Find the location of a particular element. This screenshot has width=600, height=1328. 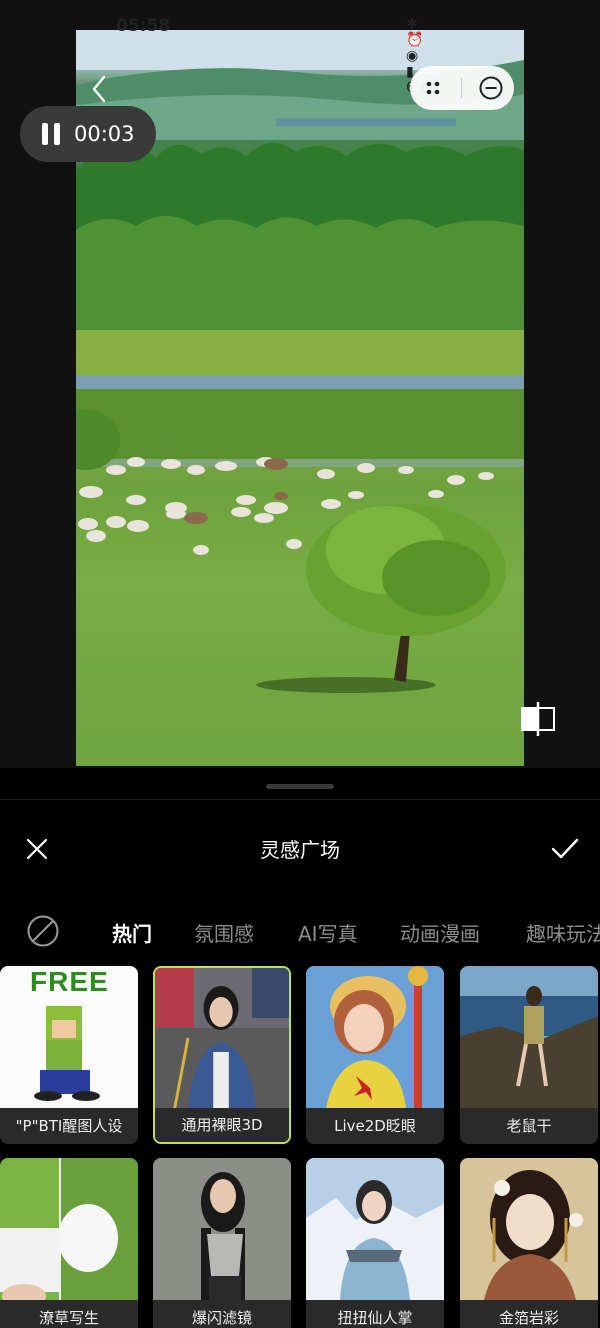

back-button is located at coordinates (99, 89).